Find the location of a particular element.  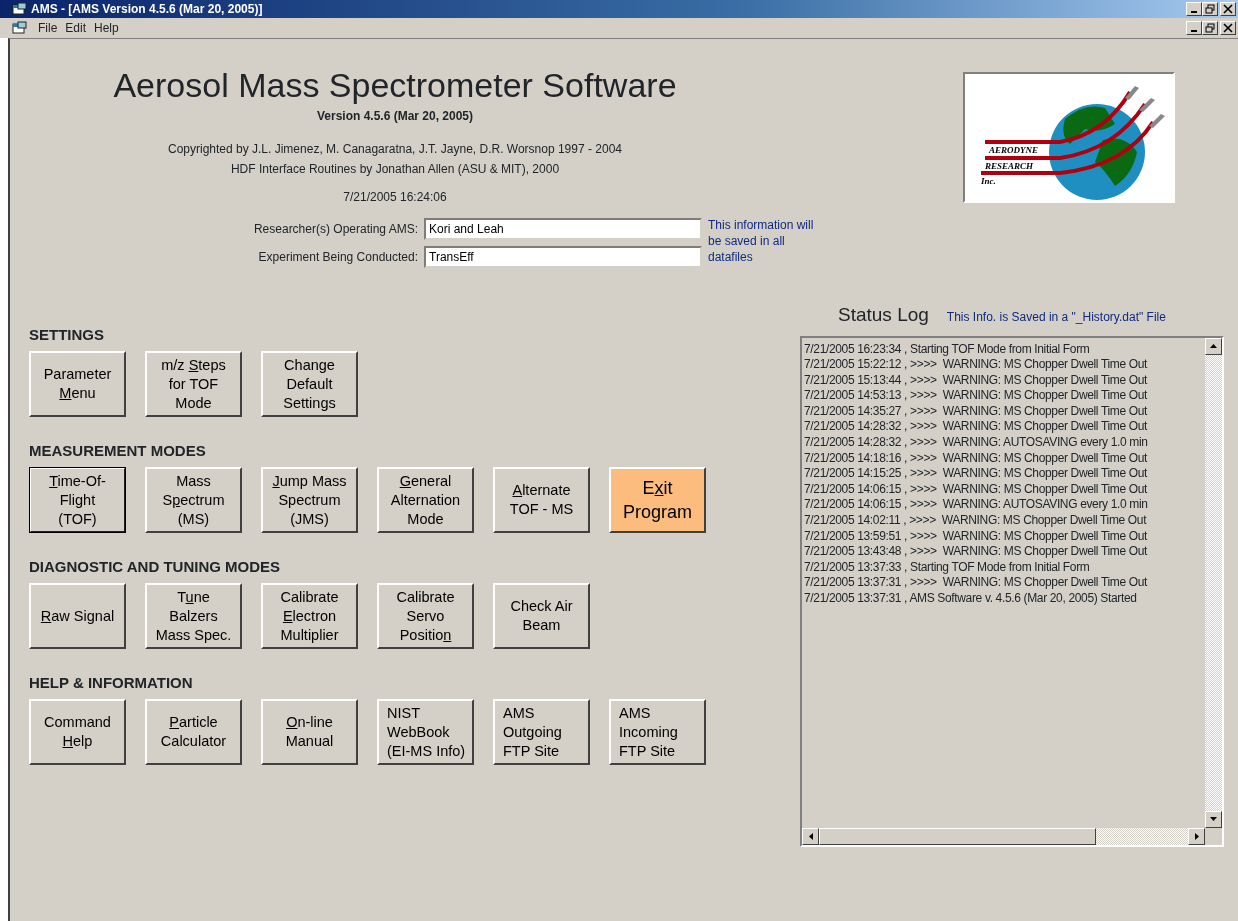

command-button: Command Help is located at coordinates (77, 732).